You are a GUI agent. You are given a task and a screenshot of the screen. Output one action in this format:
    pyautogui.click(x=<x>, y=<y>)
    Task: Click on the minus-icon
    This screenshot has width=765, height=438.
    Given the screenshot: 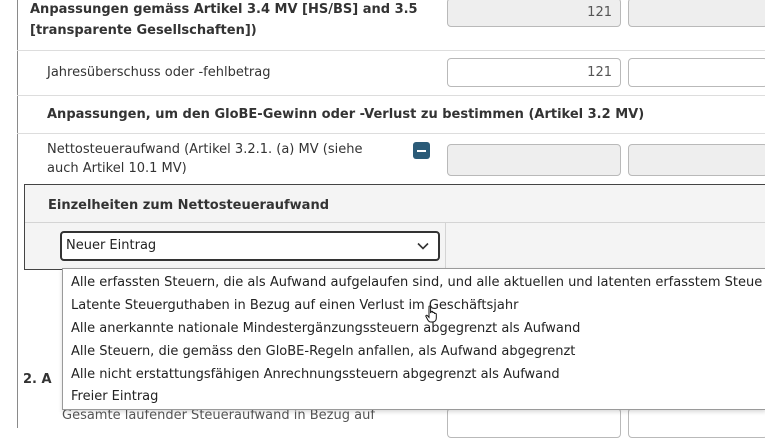 What is the action you would take?
    pyautogui.click(x=421, y=150)
    